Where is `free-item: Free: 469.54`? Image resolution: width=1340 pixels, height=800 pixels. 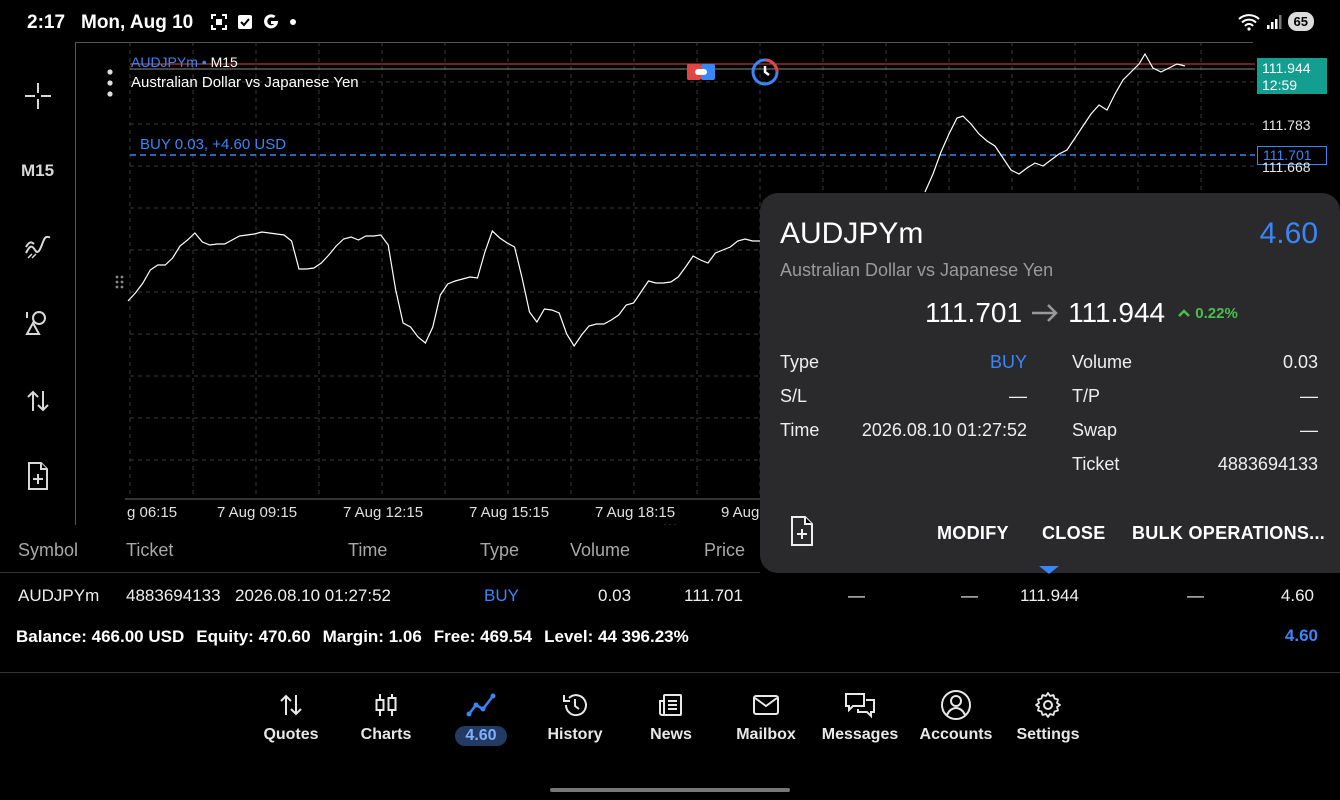
free-item: Free: 469.54 is located at coordinates (483, 637).